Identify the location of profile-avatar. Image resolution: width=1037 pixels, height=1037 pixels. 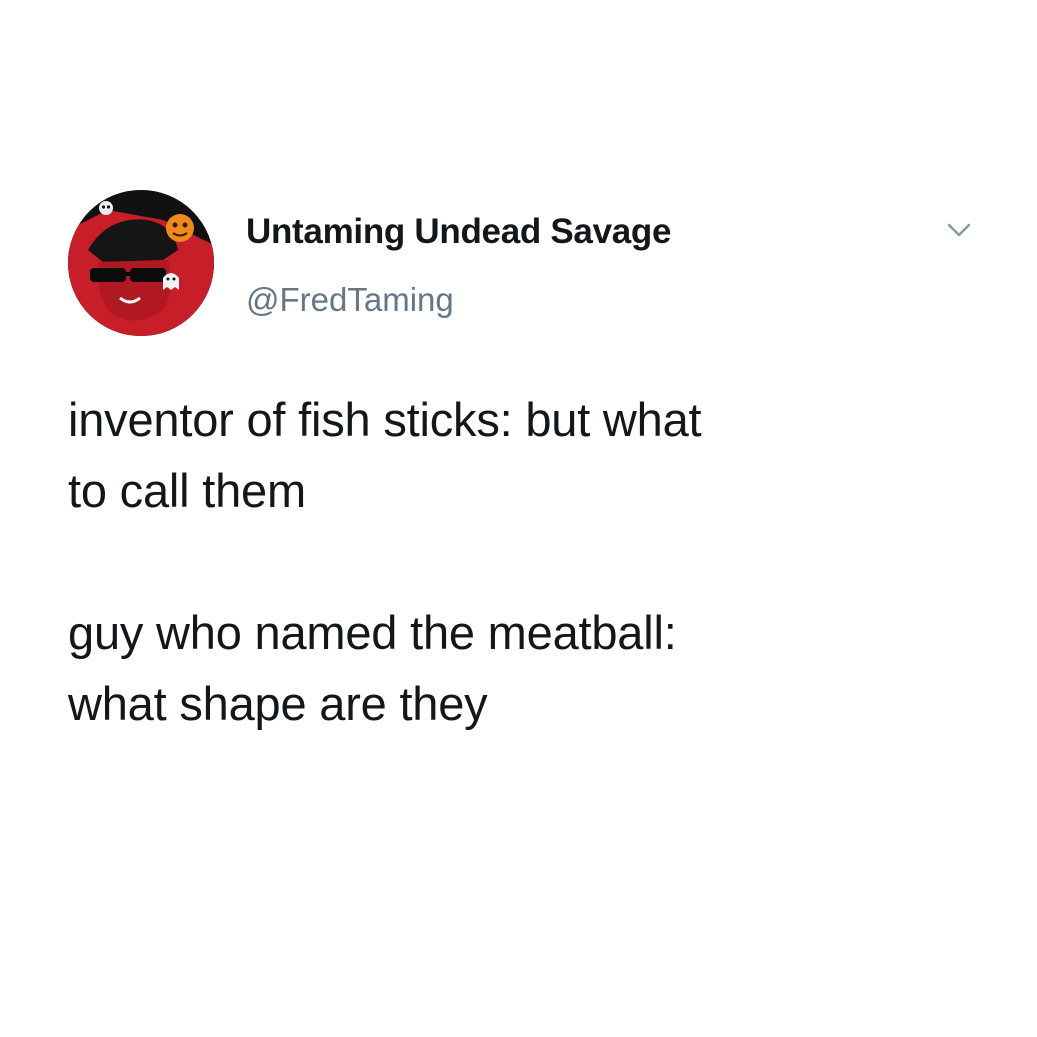
(141, 263).